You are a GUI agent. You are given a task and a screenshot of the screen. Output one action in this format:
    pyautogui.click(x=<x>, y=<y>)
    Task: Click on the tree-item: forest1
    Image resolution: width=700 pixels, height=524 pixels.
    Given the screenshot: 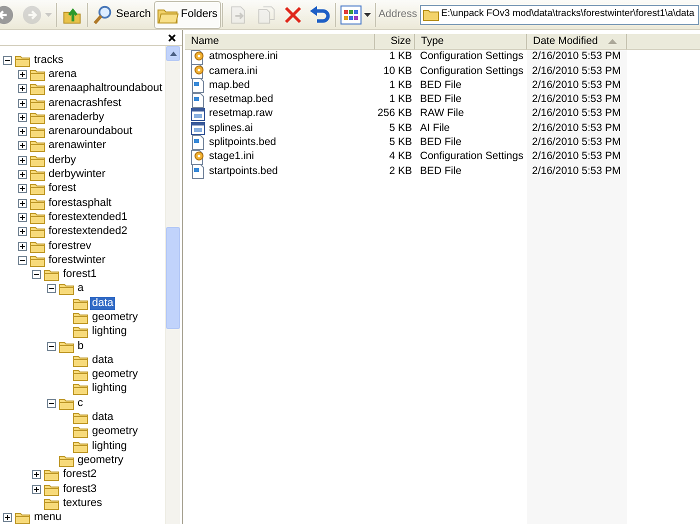 What is the action you would take?
    pyautogui.click(x=80, y=275)
    